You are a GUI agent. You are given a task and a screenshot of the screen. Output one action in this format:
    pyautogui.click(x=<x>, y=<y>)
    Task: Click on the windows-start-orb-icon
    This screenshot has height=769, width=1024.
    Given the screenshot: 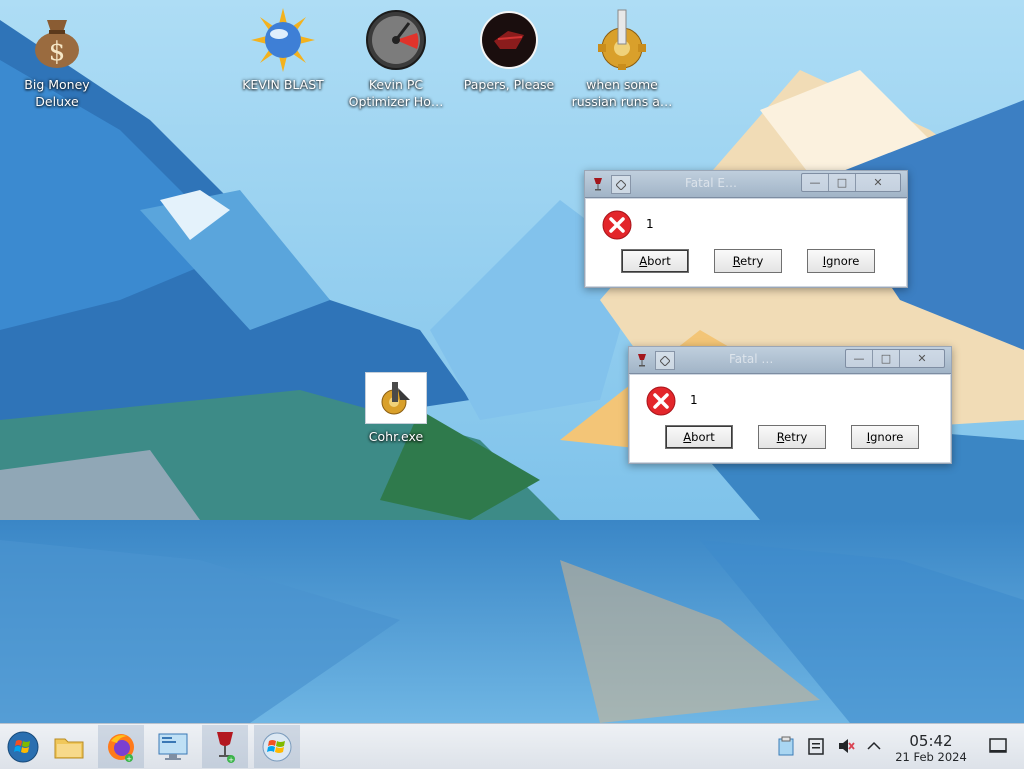 What is the action you would take?
    pyautogui.click(x=23, y=746)
    